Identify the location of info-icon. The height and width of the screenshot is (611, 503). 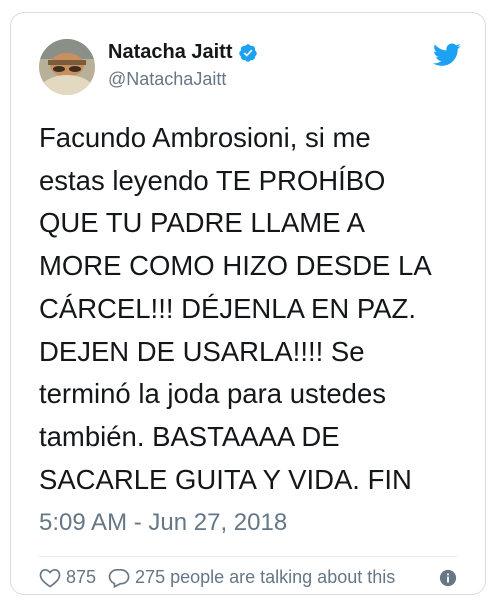
(448, 578).